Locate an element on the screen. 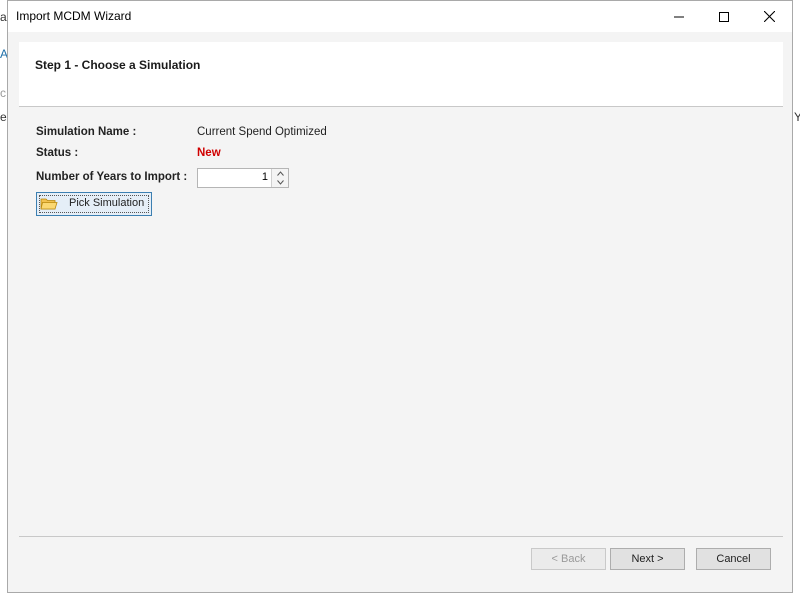  step-title: Step 1 - Choose a Simulation is located at coordinates (118, 65).